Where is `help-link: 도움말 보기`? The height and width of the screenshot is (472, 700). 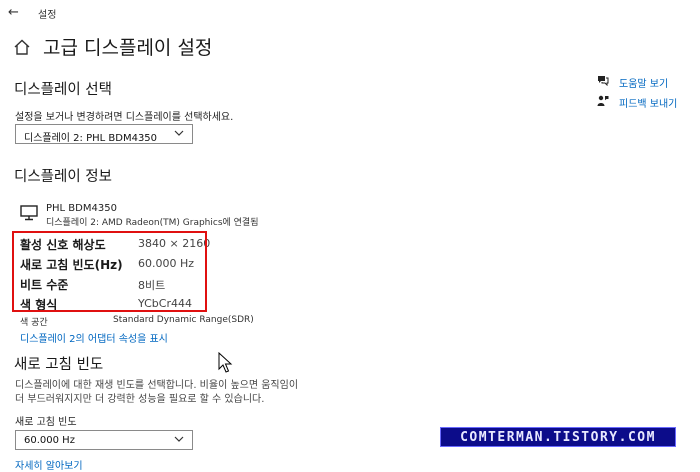 help-link: 도움말 보기 is located at coordinates (643, 82).